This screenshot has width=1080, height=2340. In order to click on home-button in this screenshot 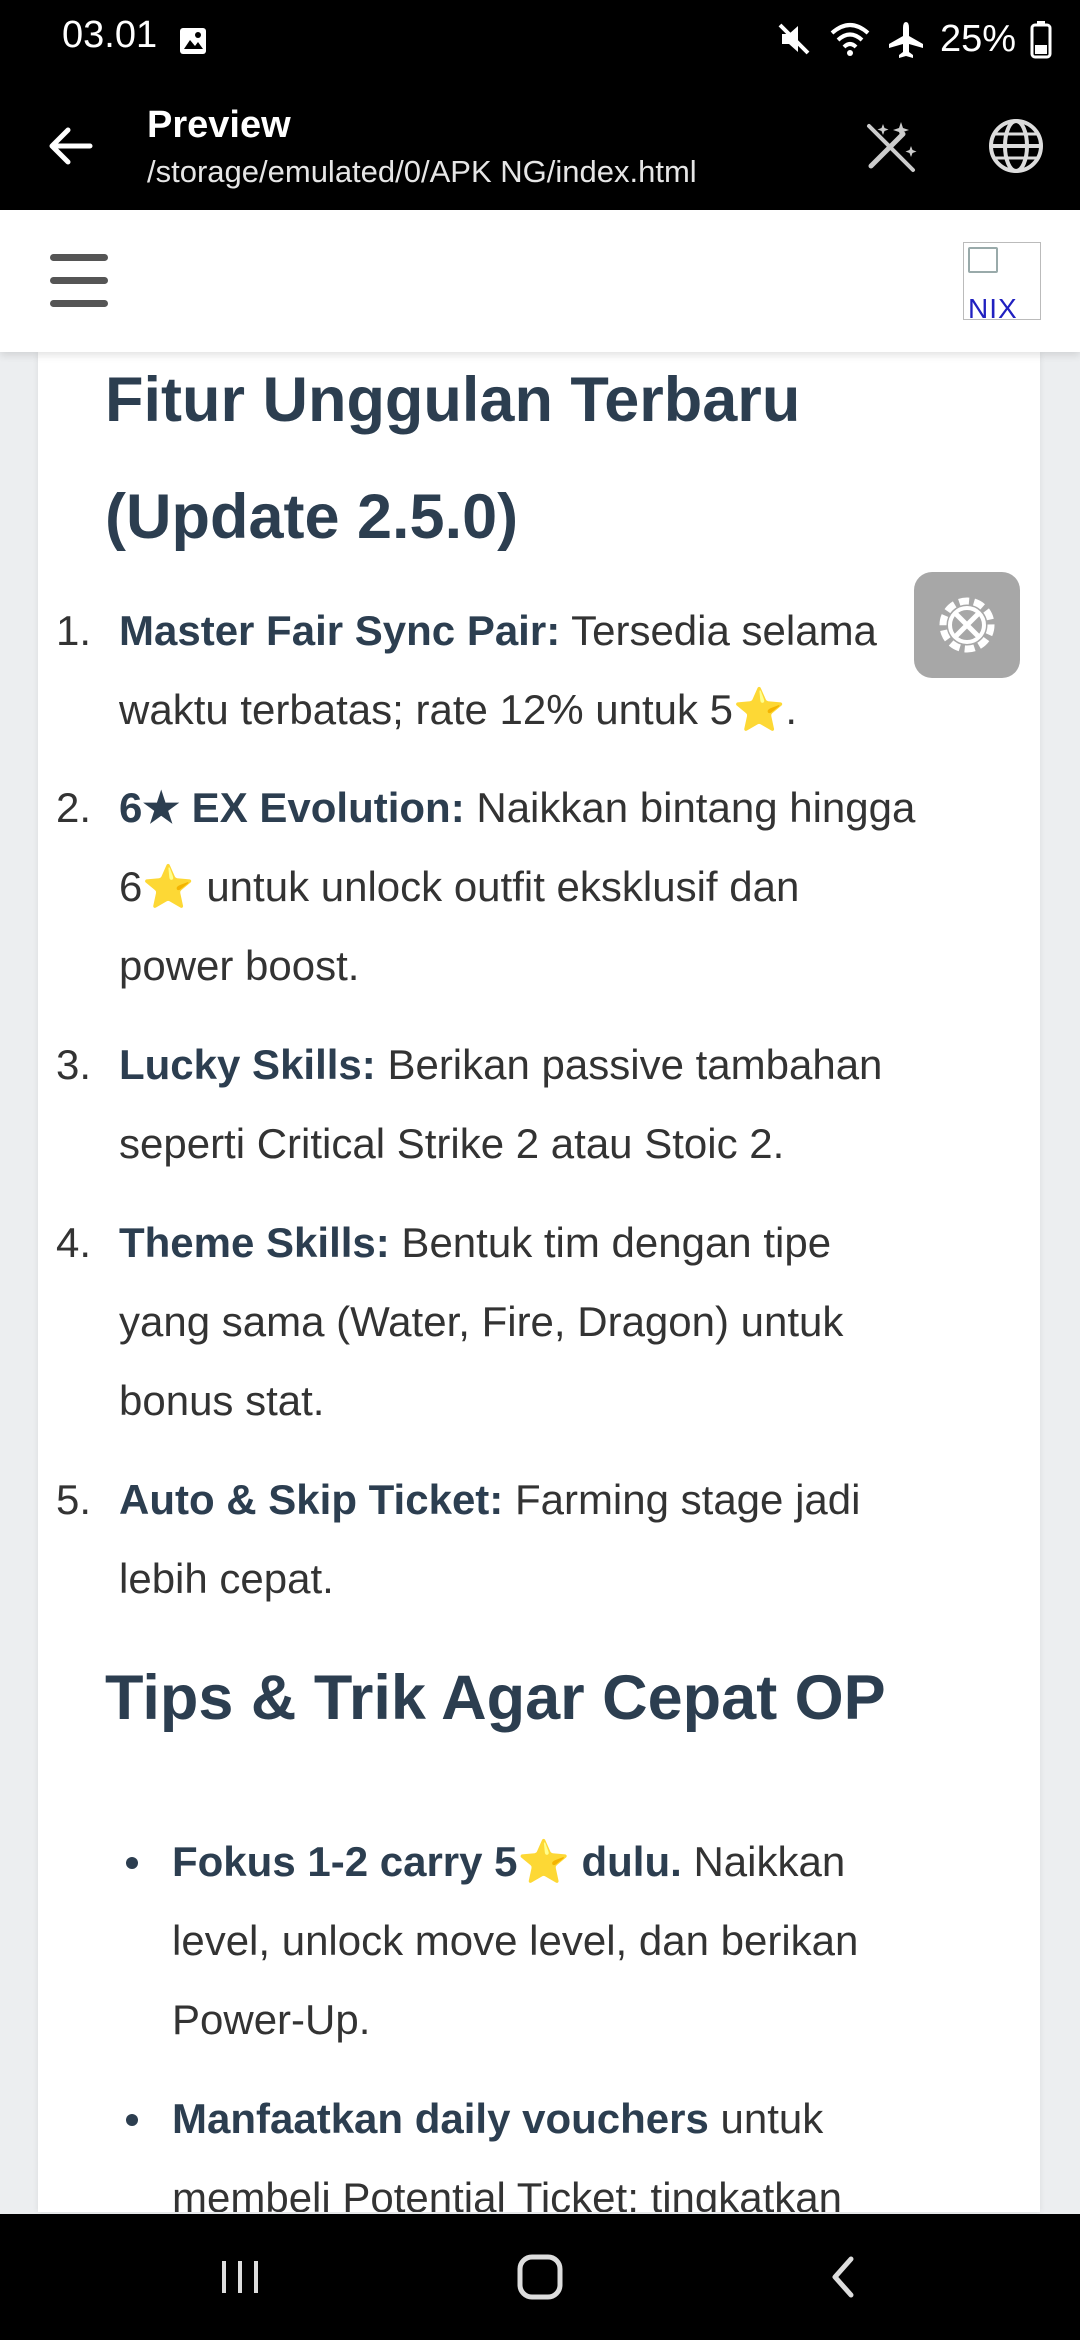, I will do `click(540, 2277)`.